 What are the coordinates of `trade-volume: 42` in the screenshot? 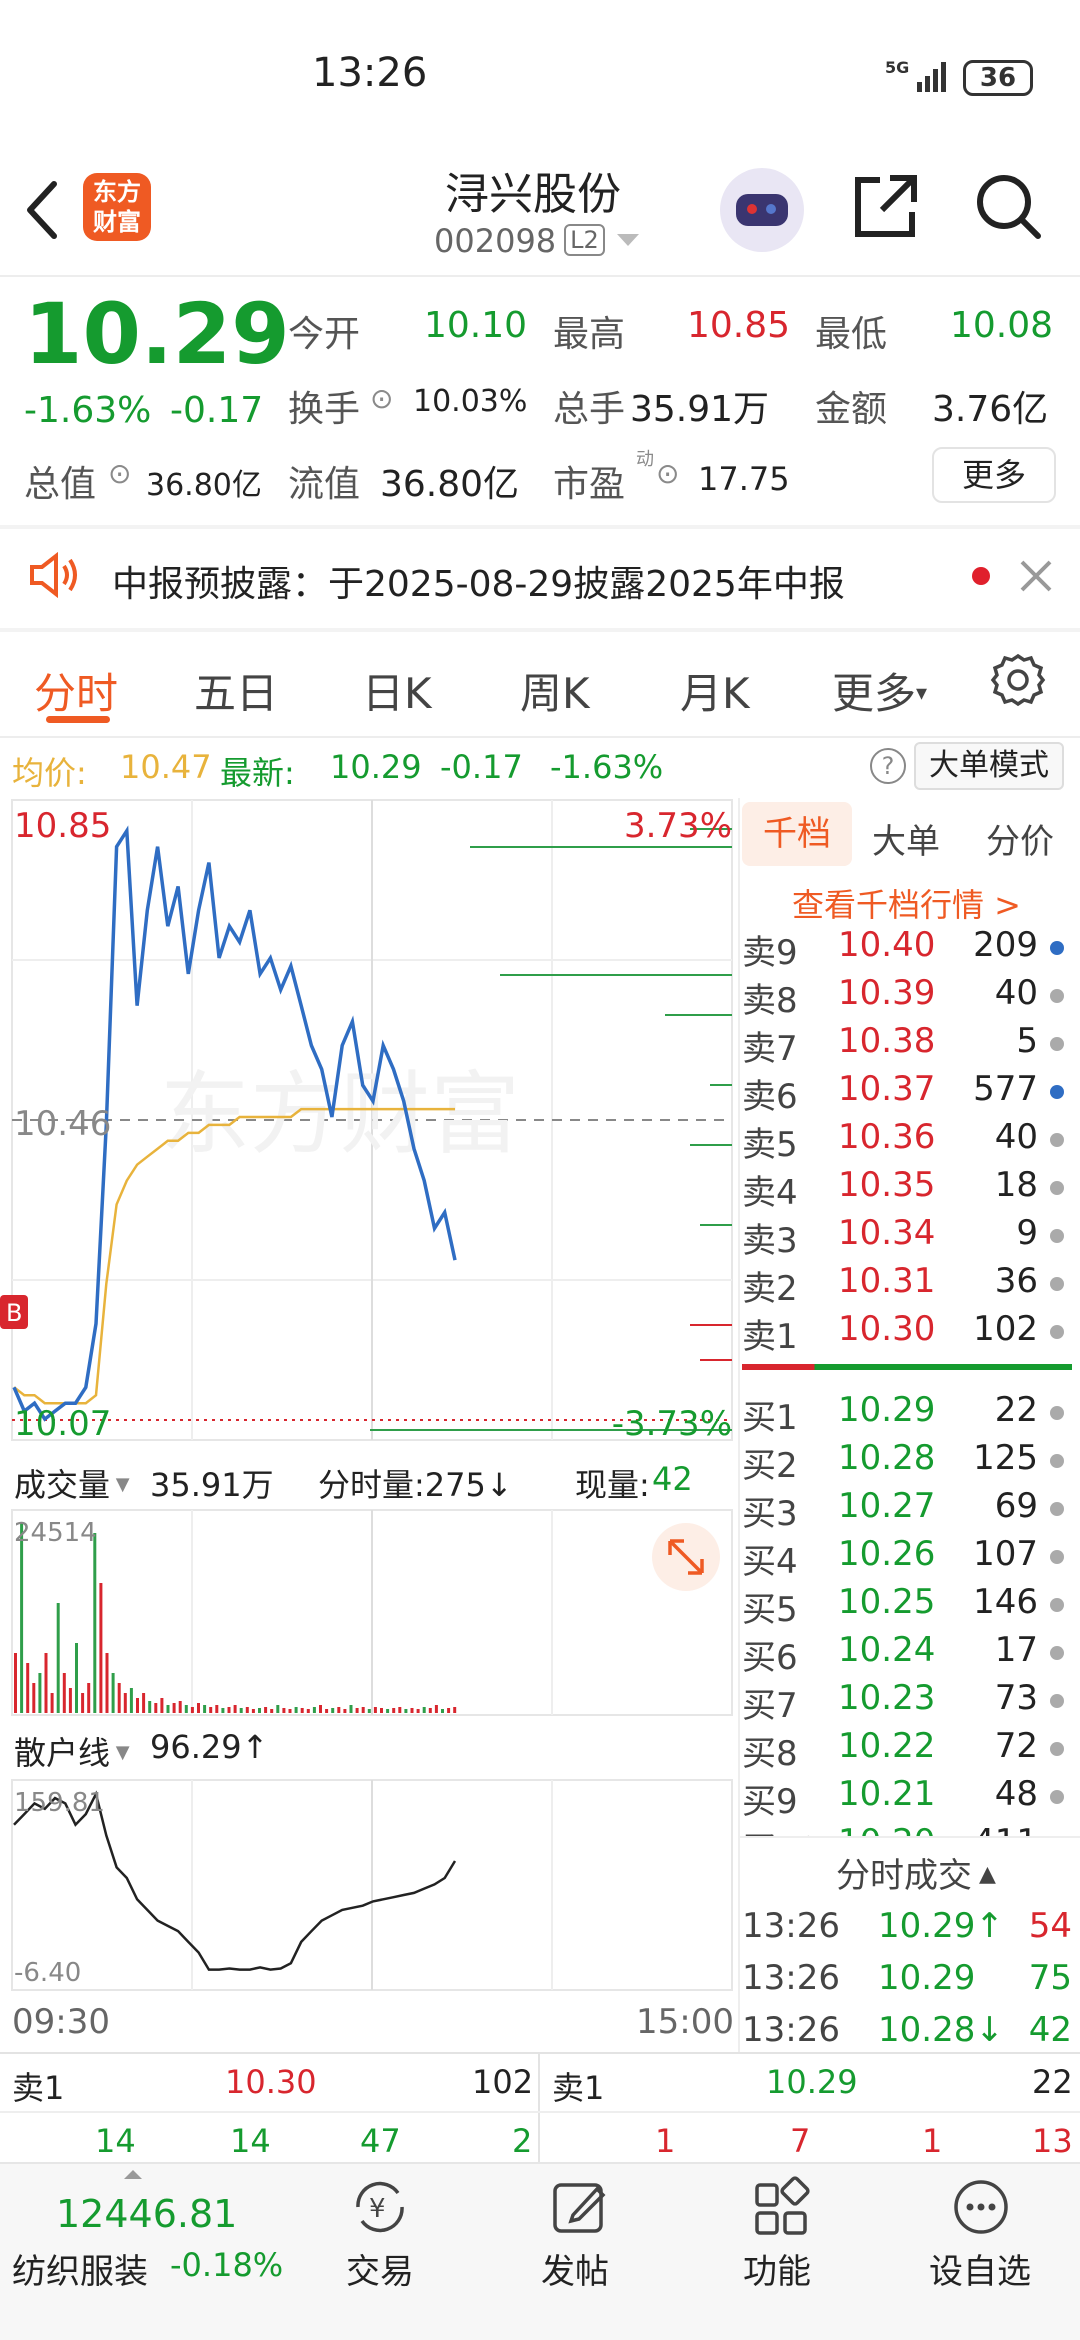 It's located at (1050, 2030).